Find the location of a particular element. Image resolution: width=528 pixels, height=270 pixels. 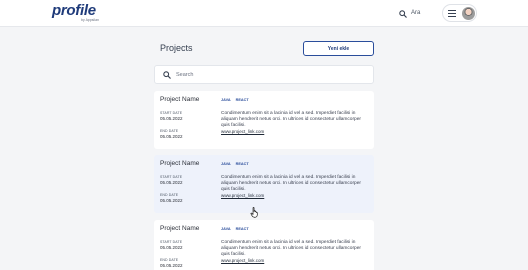

top-navigation-bar: profile by Appsilan Ara is located at coordinates (264, 13).